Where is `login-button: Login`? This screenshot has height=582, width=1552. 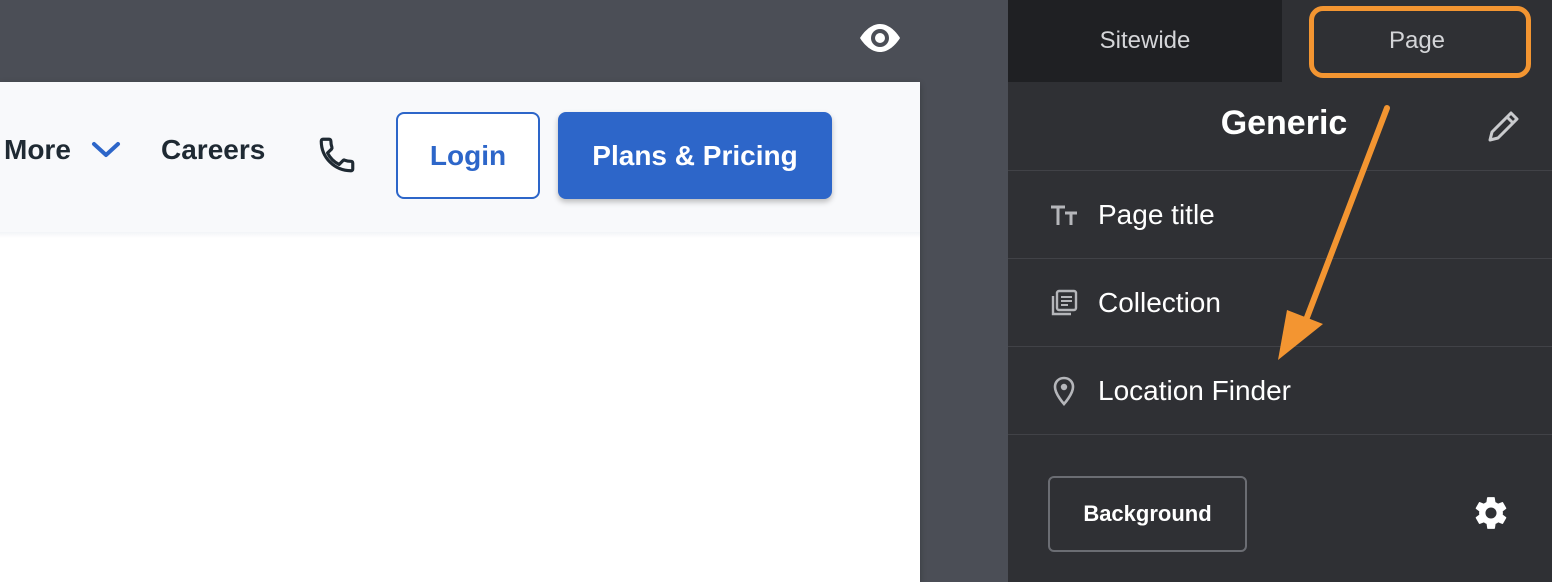 login-button: Login is located at coordinates (468, 155).